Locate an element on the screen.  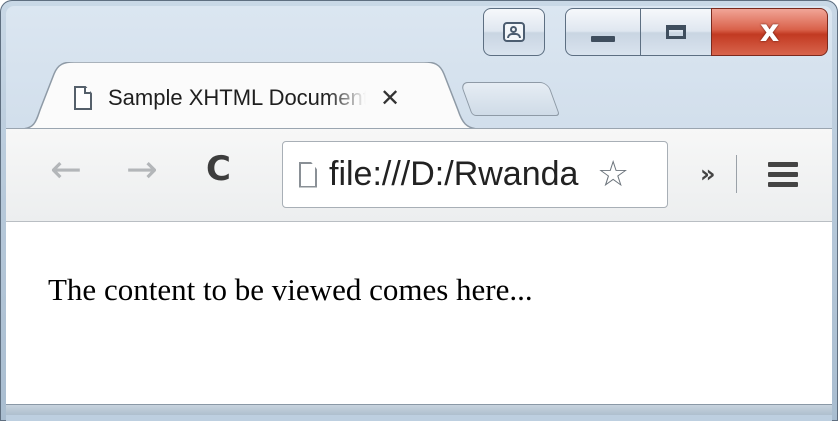
new-tab-button is located at coordinates (510, 99).